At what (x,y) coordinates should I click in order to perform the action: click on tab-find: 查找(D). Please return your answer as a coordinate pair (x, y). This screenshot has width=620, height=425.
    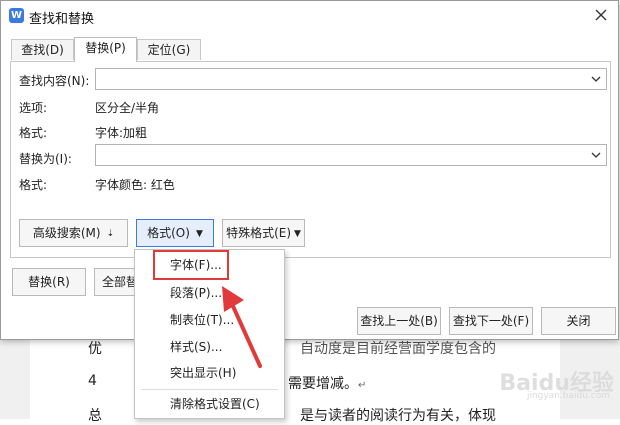
    Looking at the image, I should click on (42, 49).